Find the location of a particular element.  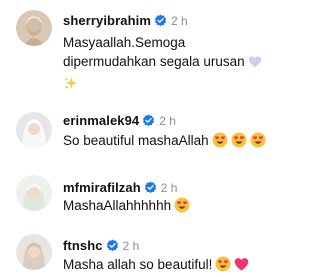

comment-header: erinmalek94 2 h is located at coordinates (119, 121).